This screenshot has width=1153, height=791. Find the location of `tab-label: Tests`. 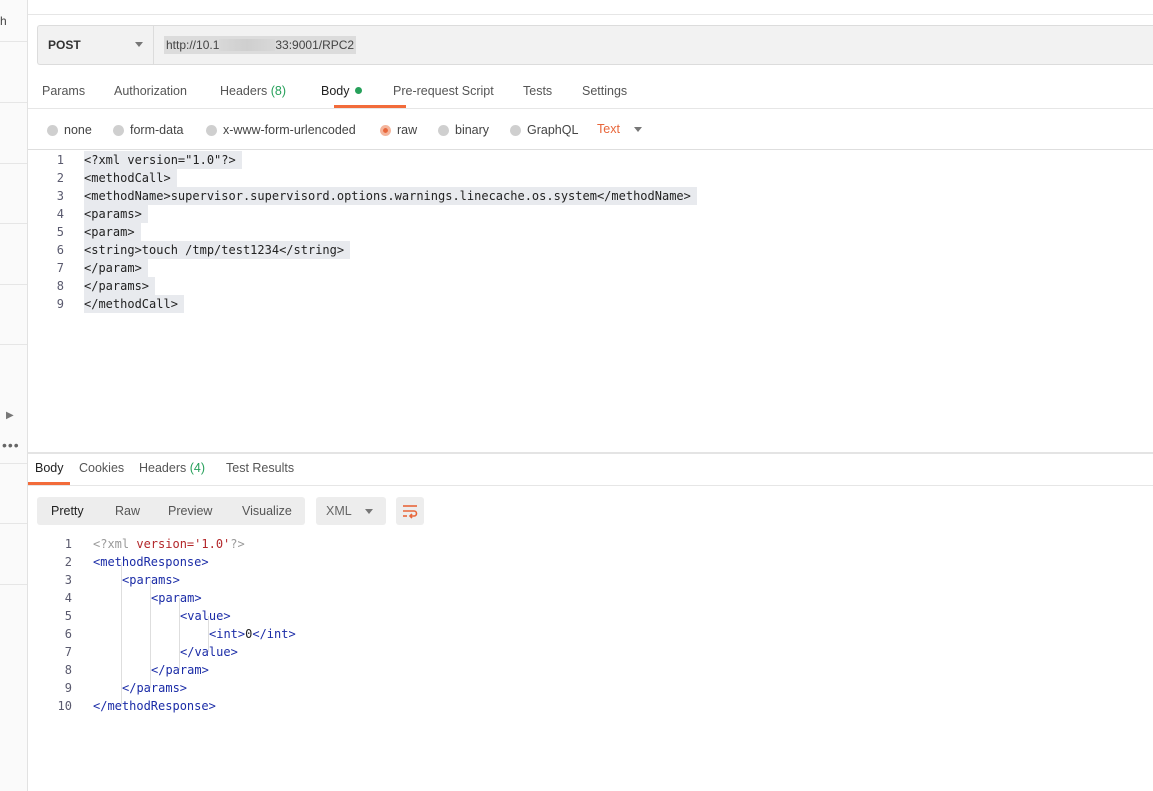

tab-label: Tests is located at coordinates (538, 91).